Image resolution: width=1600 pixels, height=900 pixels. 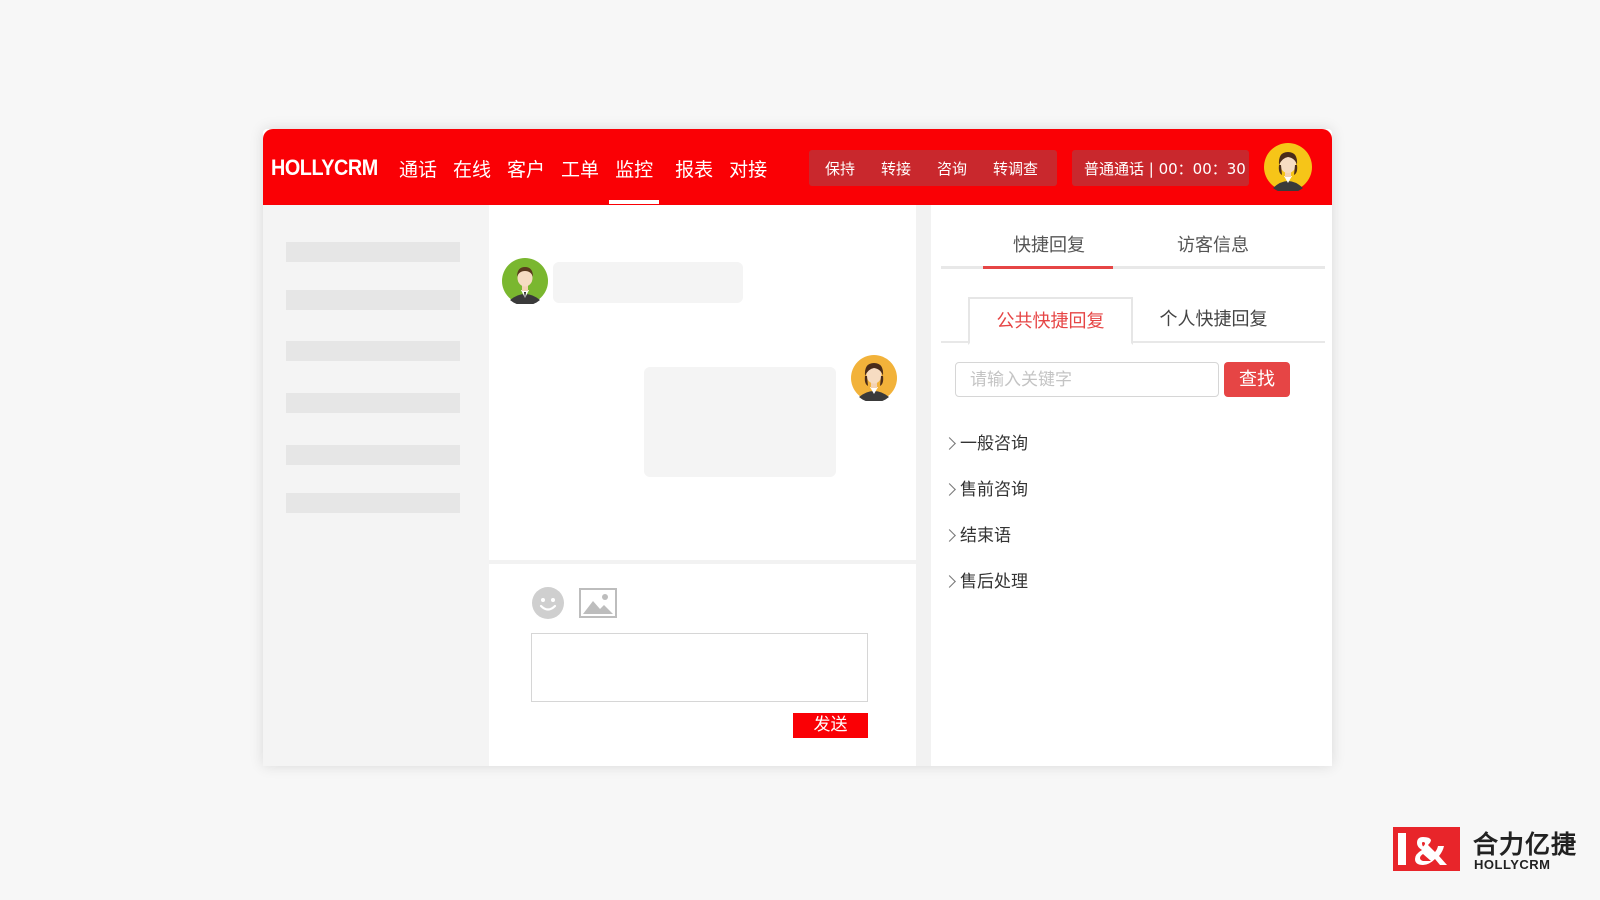 I want to click on category-label: 一般咨询, so click(x=994, y=443).